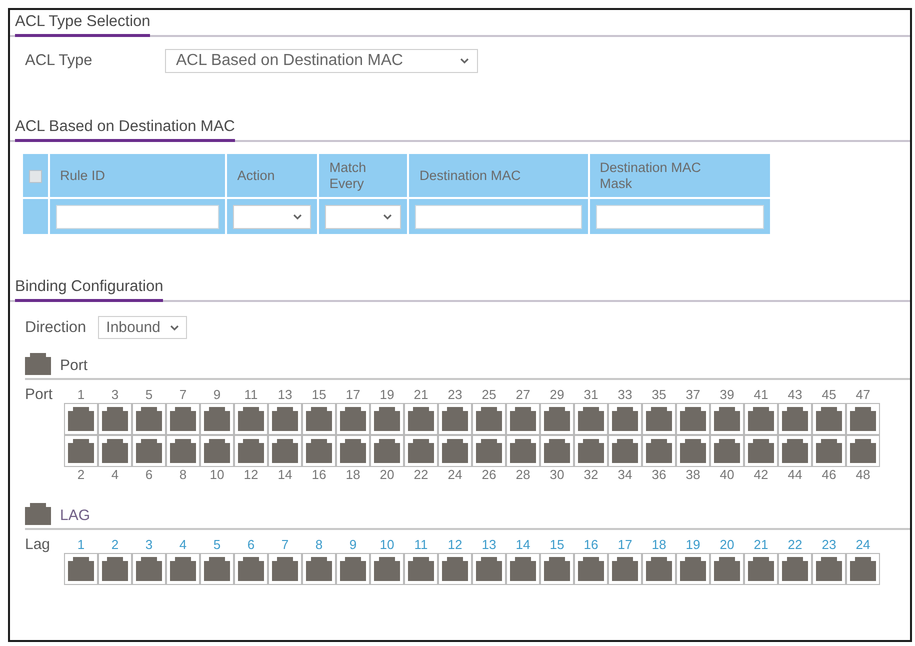 The width and height of the screenshot is (915, 646). I want to click on direction-select: Inbound, so click(143, 327).